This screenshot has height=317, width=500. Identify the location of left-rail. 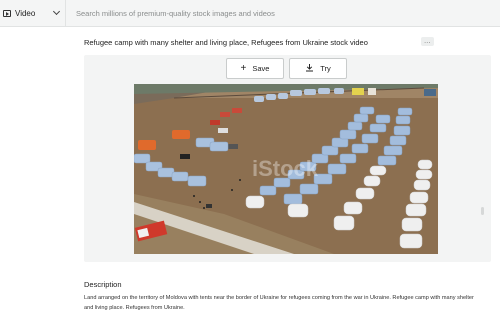
(33, 172).